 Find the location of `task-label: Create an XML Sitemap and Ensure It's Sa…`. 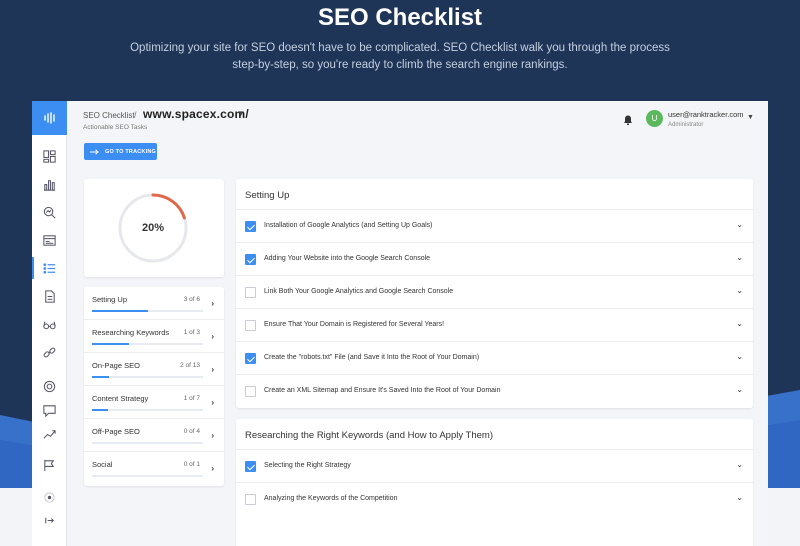

task-label: Create an XML Sitemap and Ensure It's Sa… is located at coordinates (382, 390).